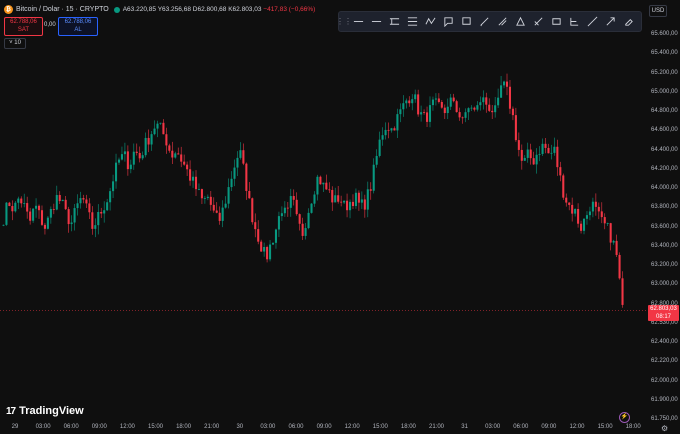 Image resolution: width=680 pixels, height=434 pixels. I want to click on pattern-icon, so click(430, 21).